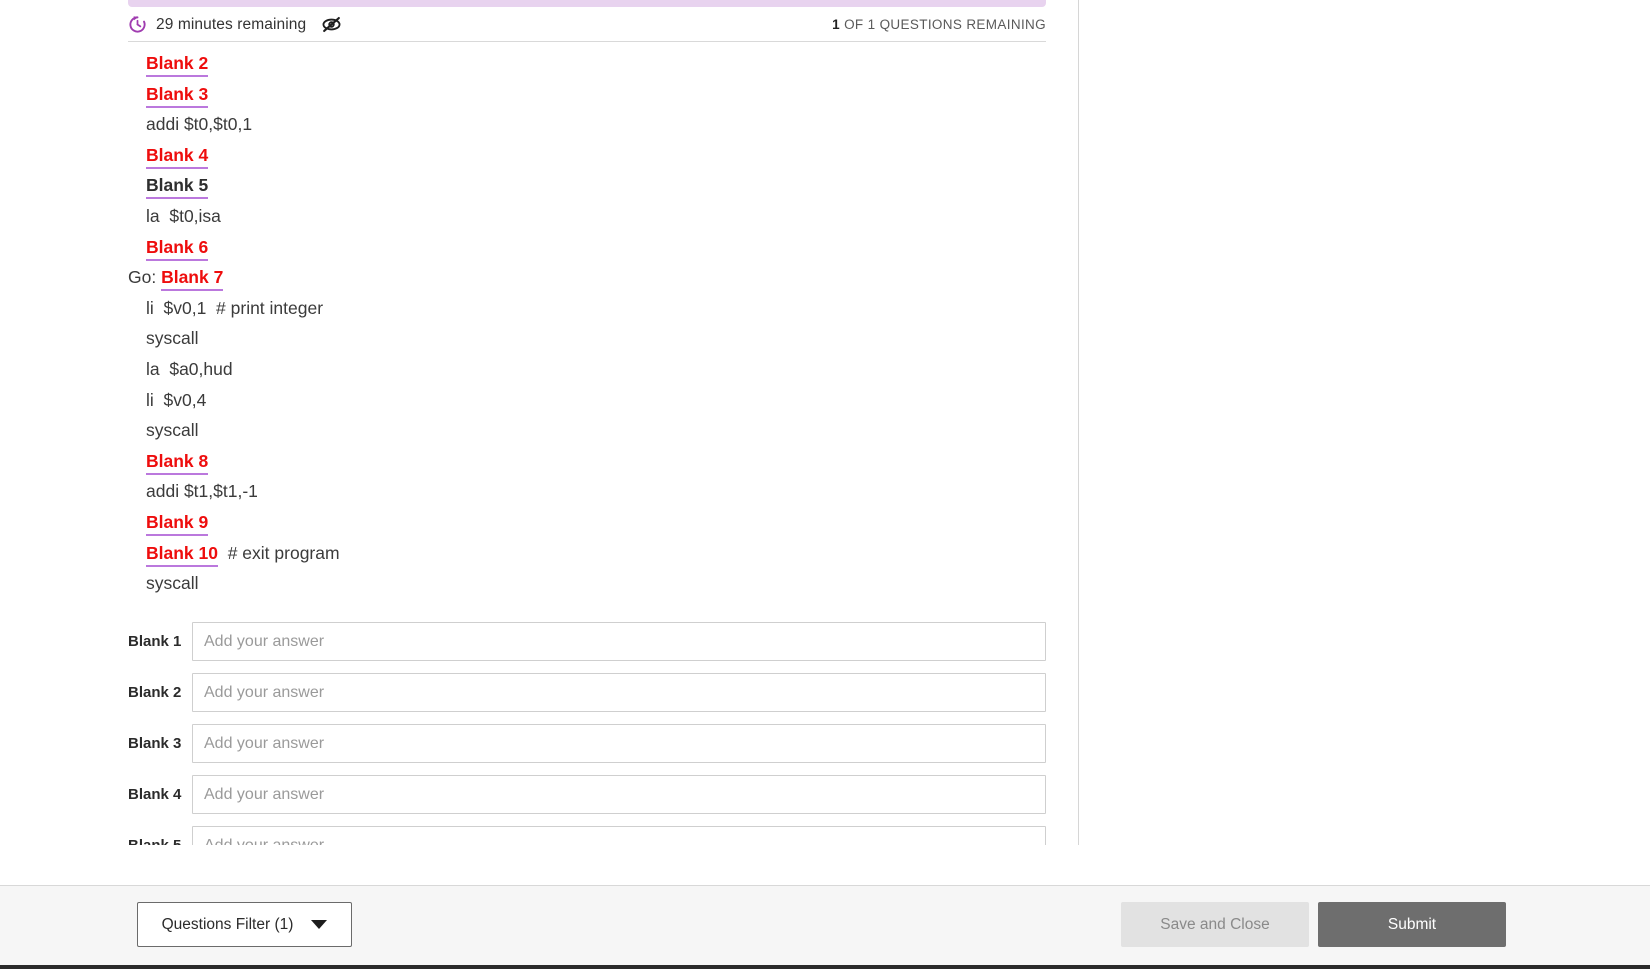  I want to click on code-line: la $a0,hud, so click(587, 369).